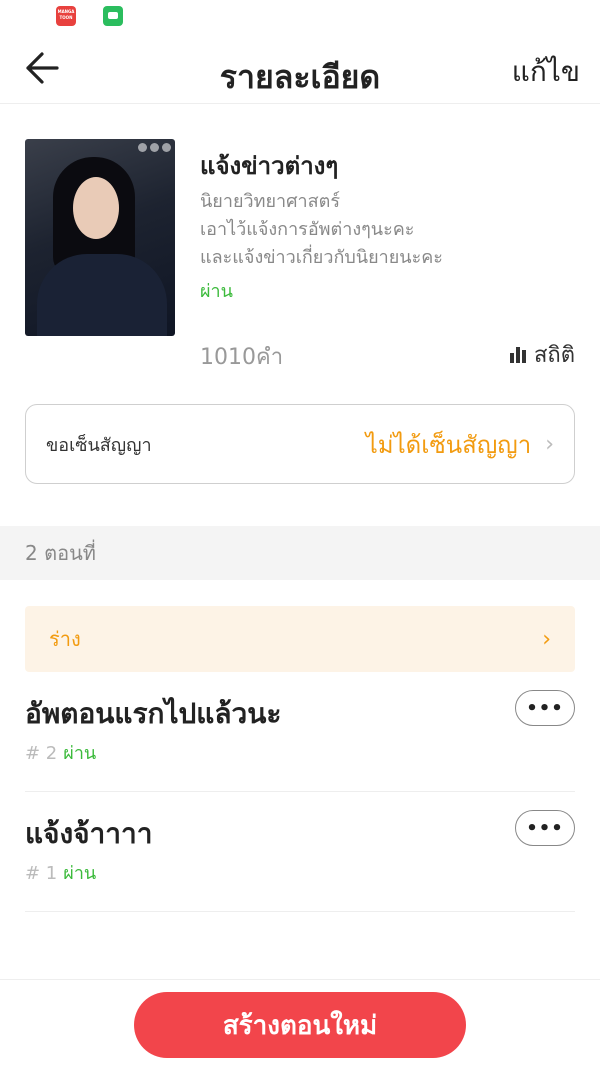 The image size is (600, 1067). I want to click on word-count: 1010คำ, so click(242, 357).